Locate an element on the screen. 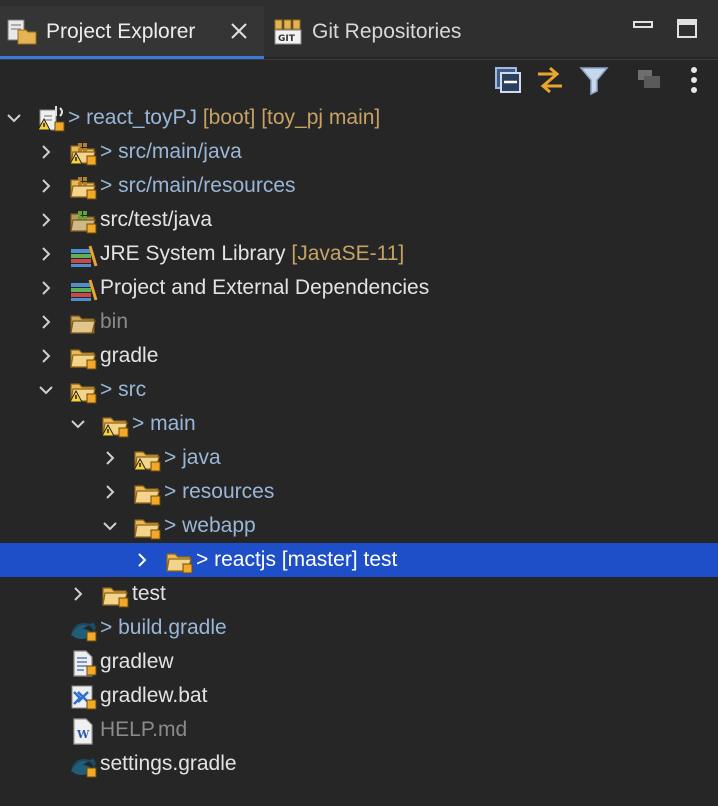 The width and height of the screenshot is (718, 806). tree-item-label: > webapp is located at coordinates (210, 526).